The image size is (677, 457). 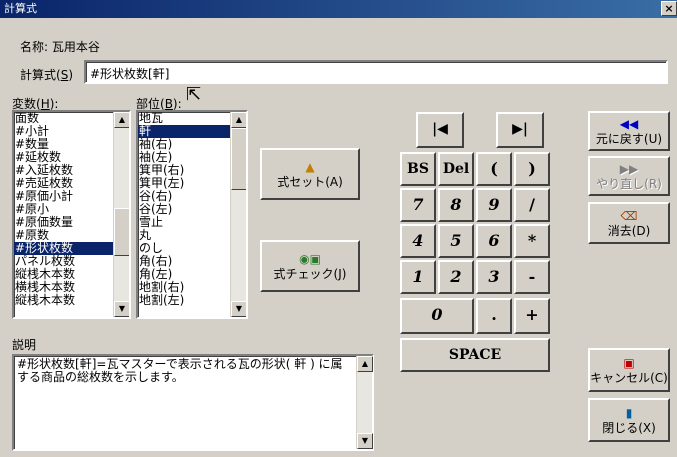 I want to click on key-0-button: 0, so click(x=437, y=316).